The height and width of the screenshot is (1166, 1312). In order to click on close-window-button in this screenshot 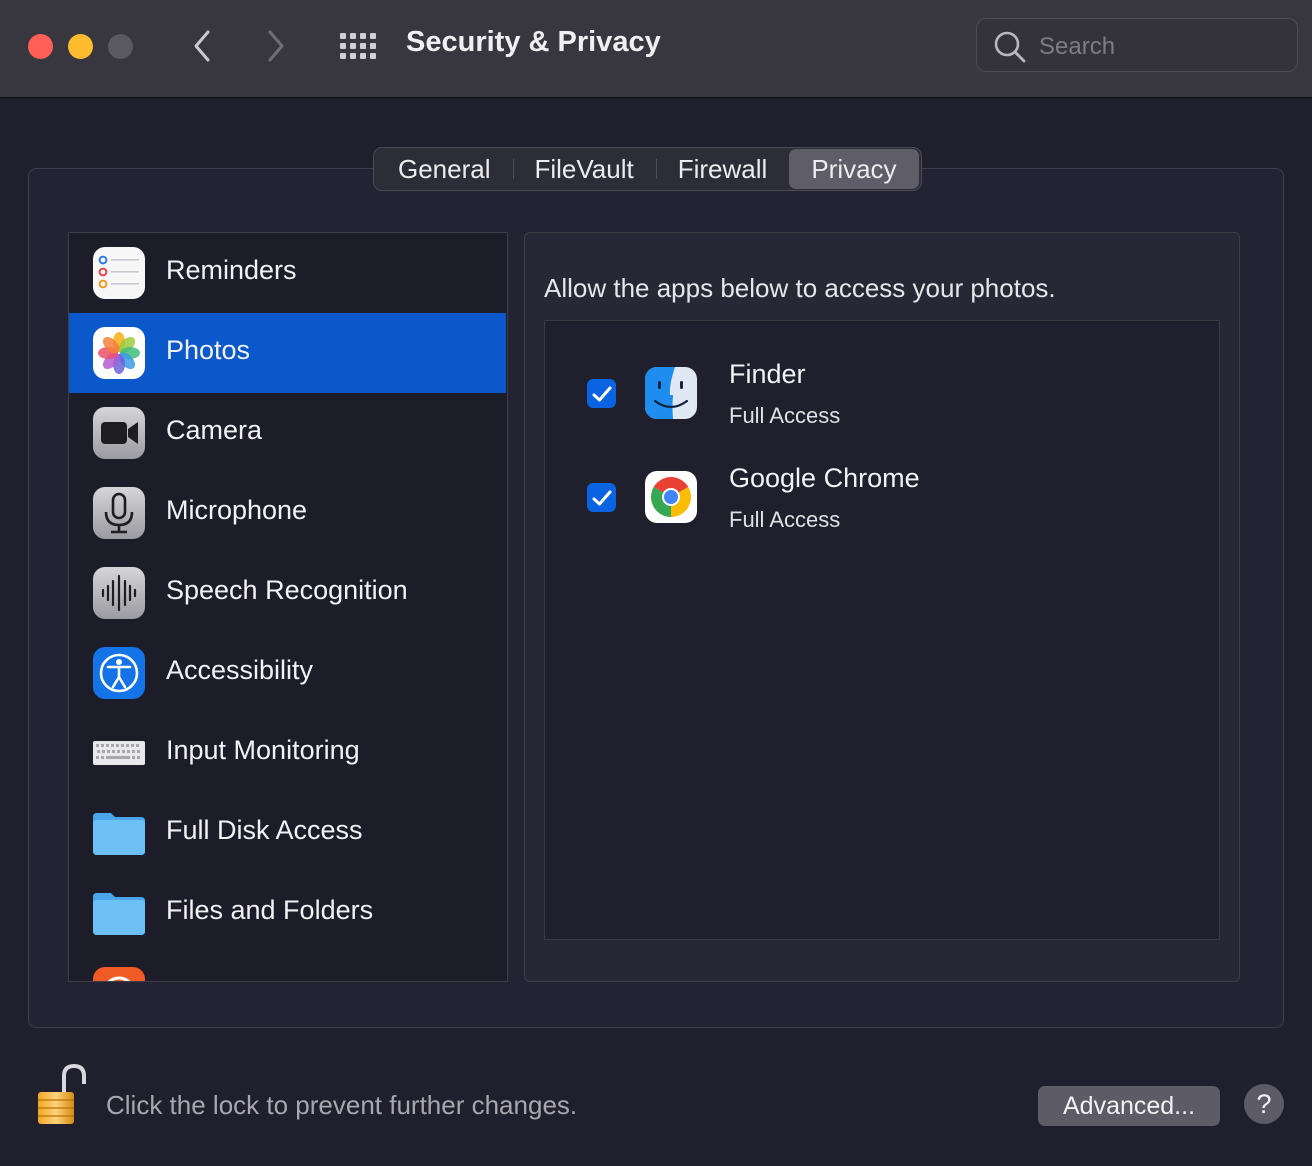, I will do `click(40, 46)`.